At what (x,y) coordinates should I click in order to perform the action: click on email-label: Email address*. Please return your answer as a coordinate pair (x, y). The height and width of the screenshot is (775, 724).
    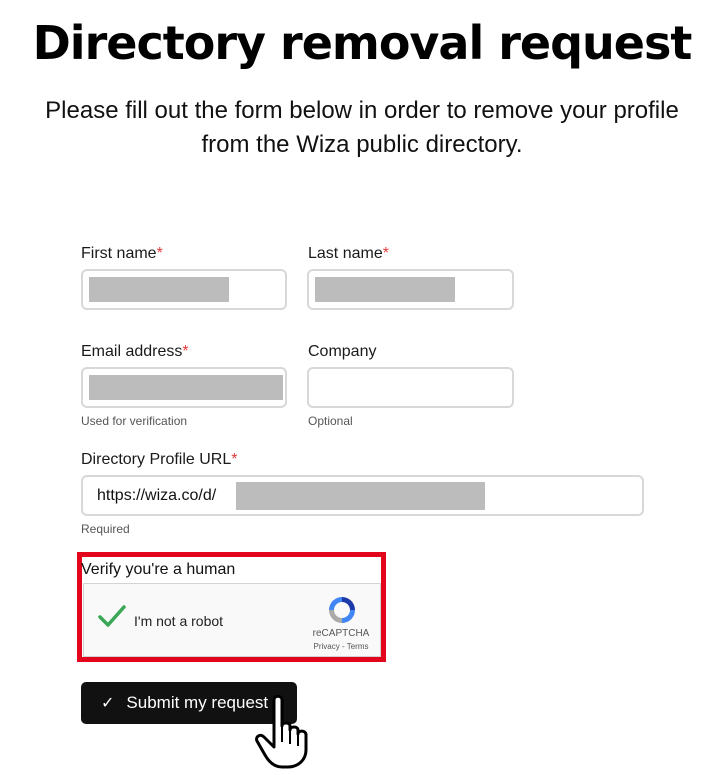
    Looking at the image, I should click on (135, 351).